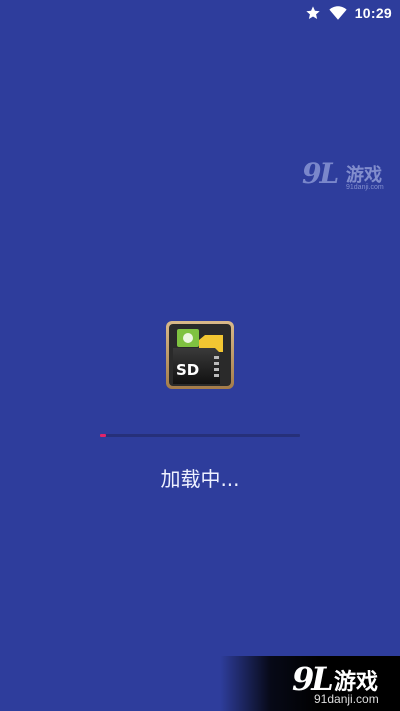  What do you see at coordinates (338, 13) in the screenshot?
I see `wifi-icon` at bounding box center [338, 13].